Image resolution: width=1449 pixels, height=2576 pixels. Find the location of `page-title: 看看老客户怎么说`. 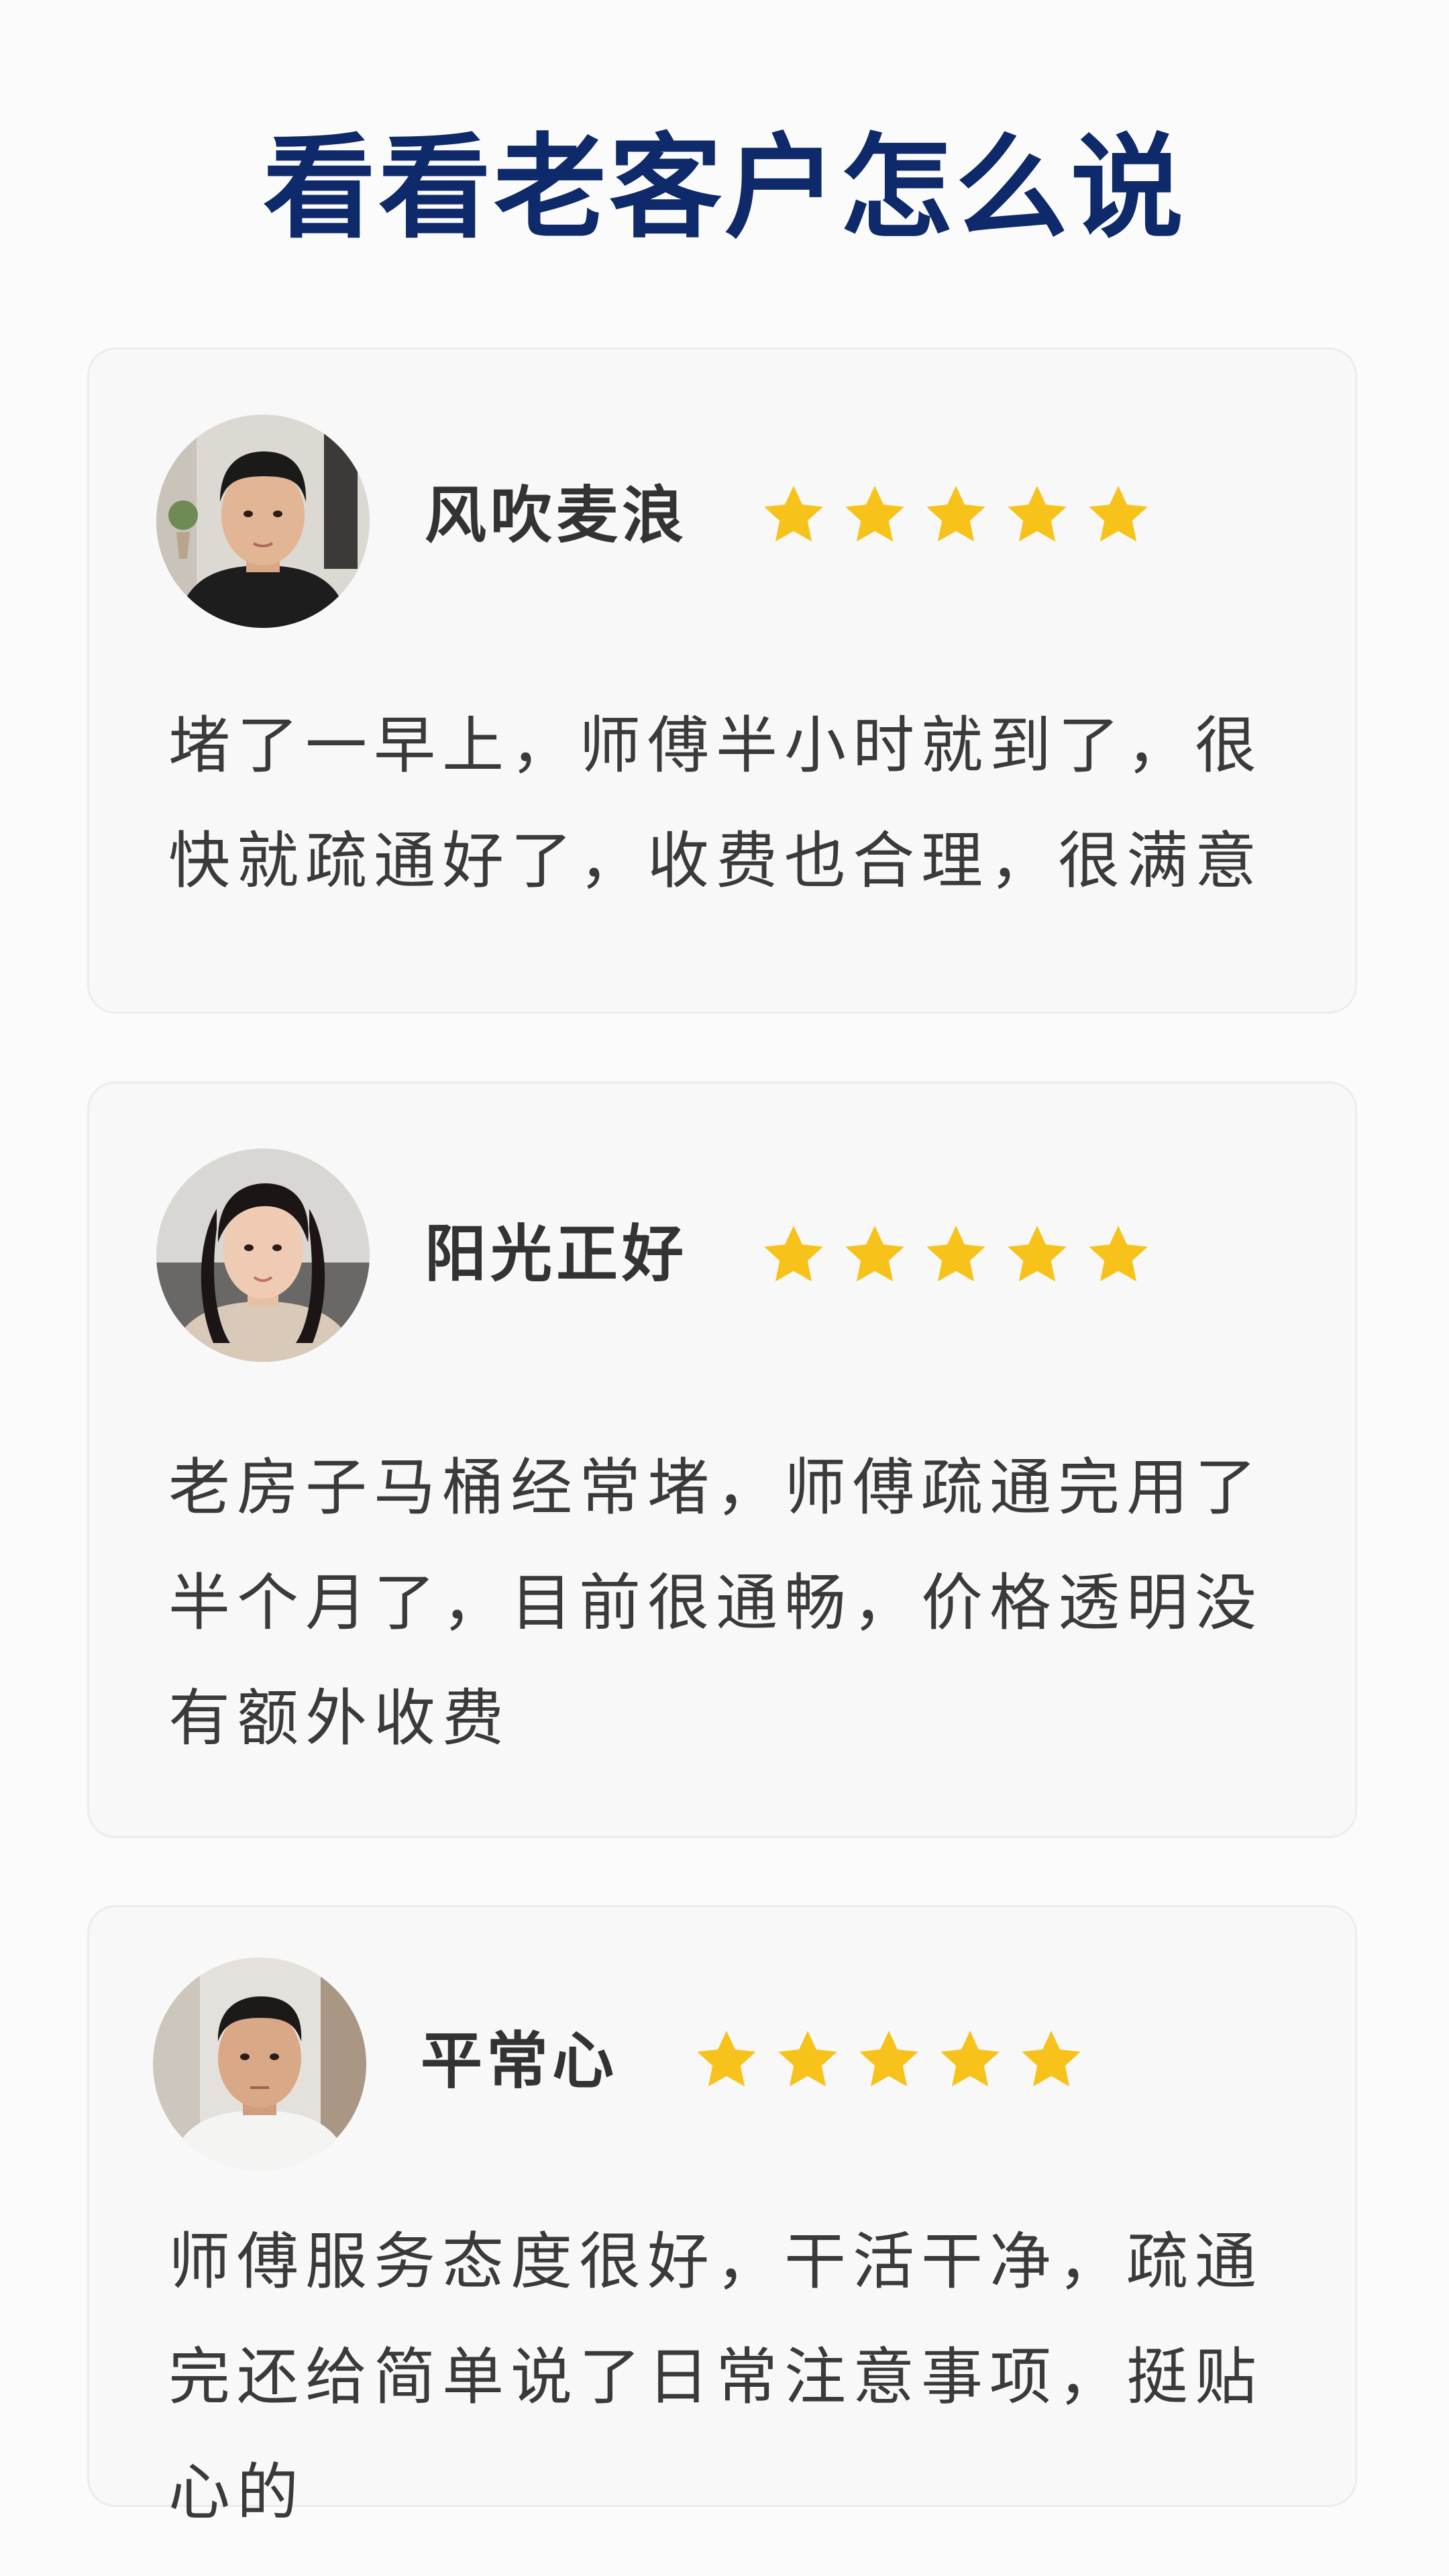

page-title: 看看老客户怎么说 is located at coordinates (724, 188).